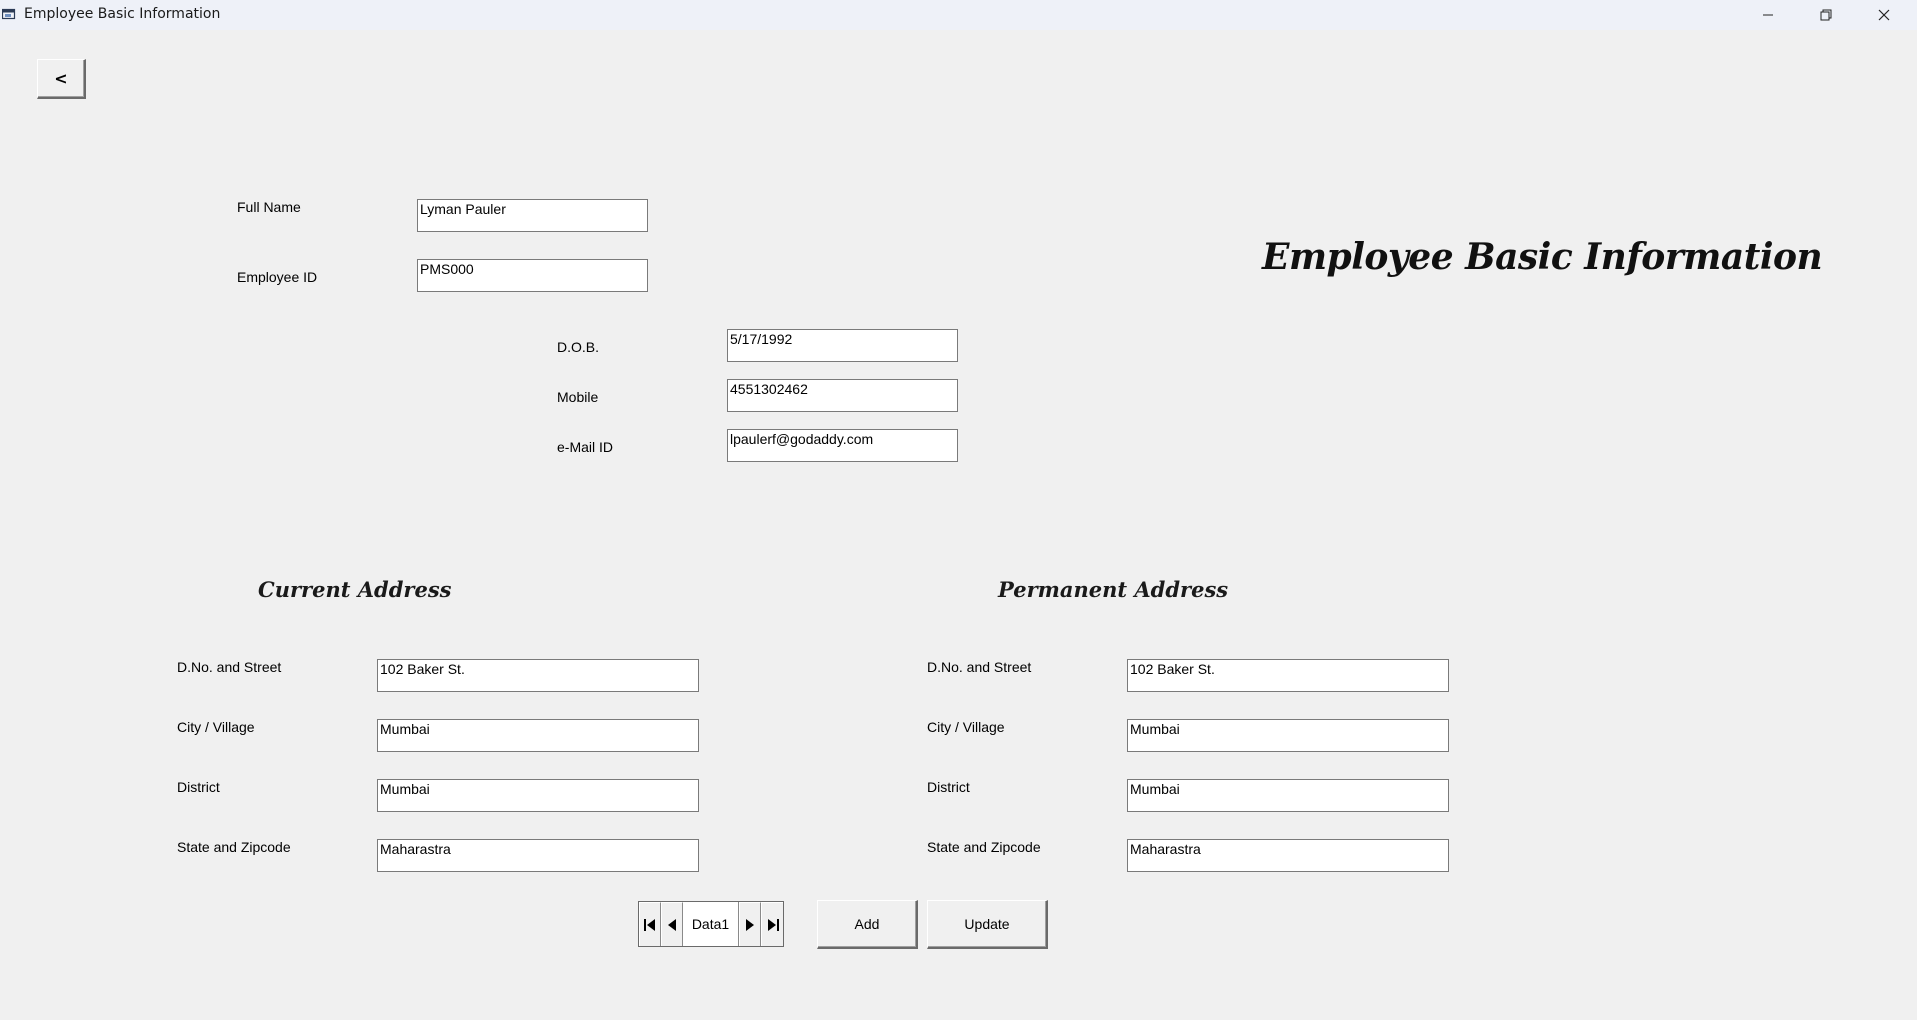 The width and height of the screenshot is (1917, 1020). What do you see at coordinates (234, 847) in the screenshot?
I see `current-state-label: State and Zipcode` at bounding box center [234, 847].